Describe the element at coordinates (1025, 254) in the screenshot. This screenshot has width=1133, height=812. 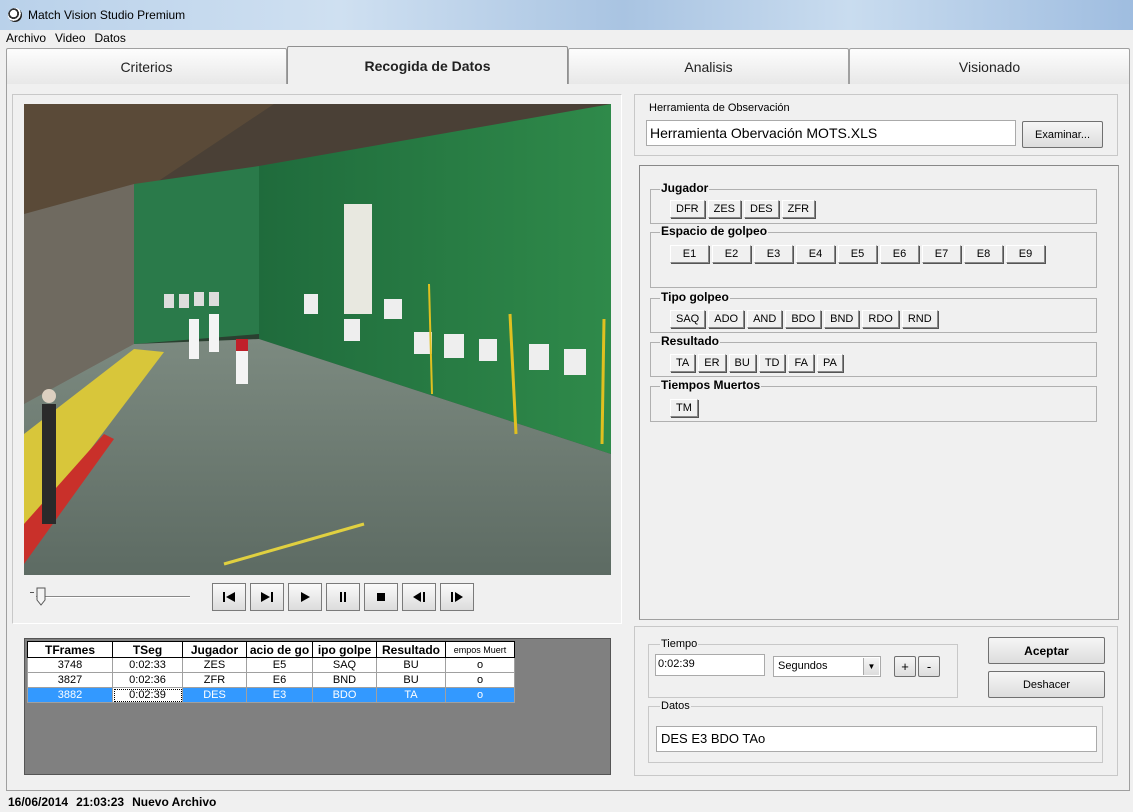
I see `criterion-button: E9` at that location.